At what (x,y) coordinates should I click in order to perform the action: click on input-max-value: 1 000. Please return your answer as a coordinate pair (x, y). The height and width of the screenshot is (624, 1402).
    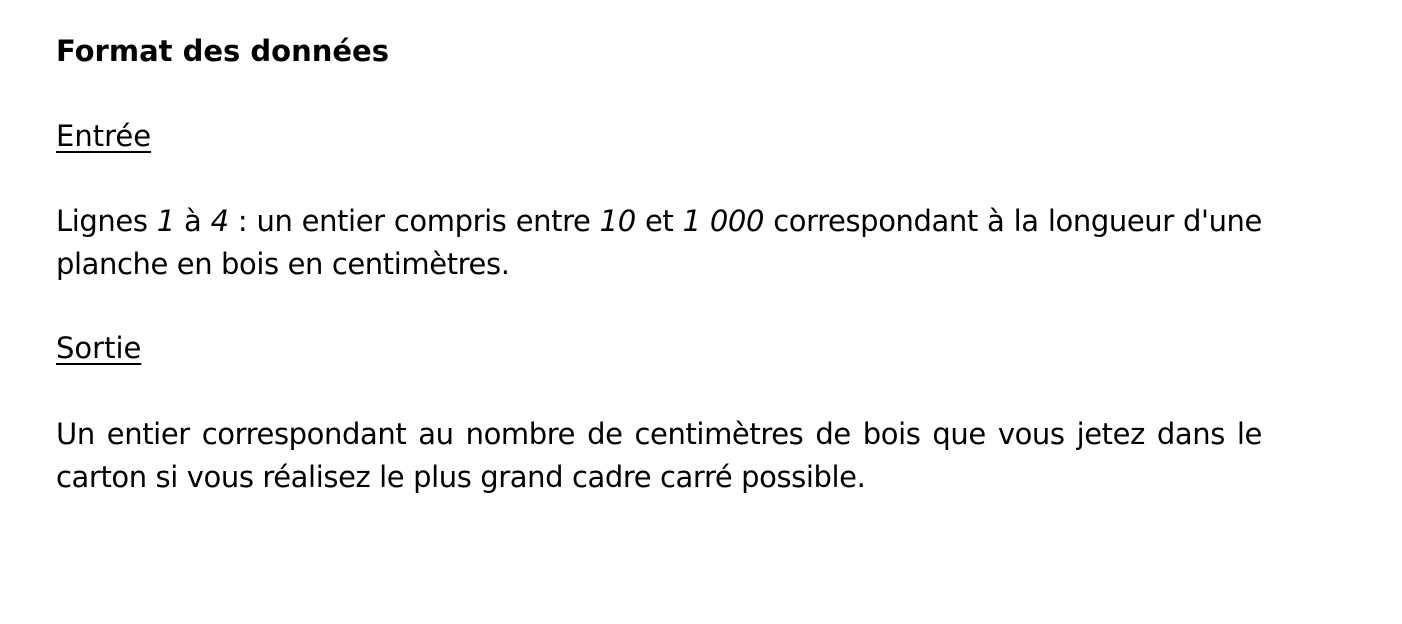
    Looking at the image, I should click on (723, 221).